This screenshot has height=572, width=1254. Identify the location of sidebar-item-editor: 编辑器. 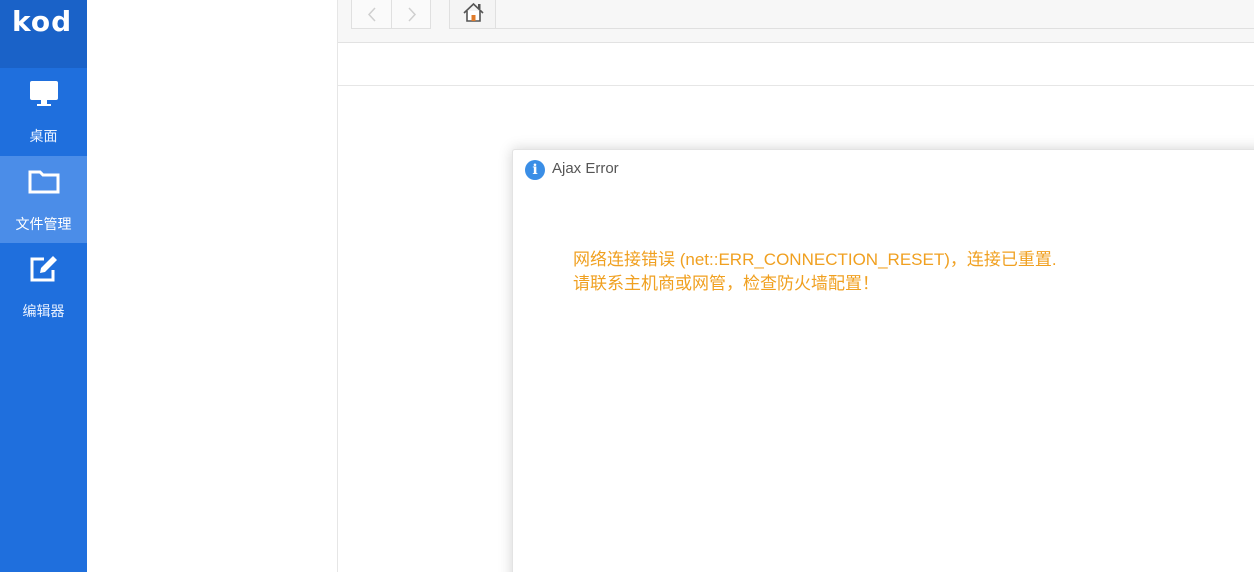
(43, 286).